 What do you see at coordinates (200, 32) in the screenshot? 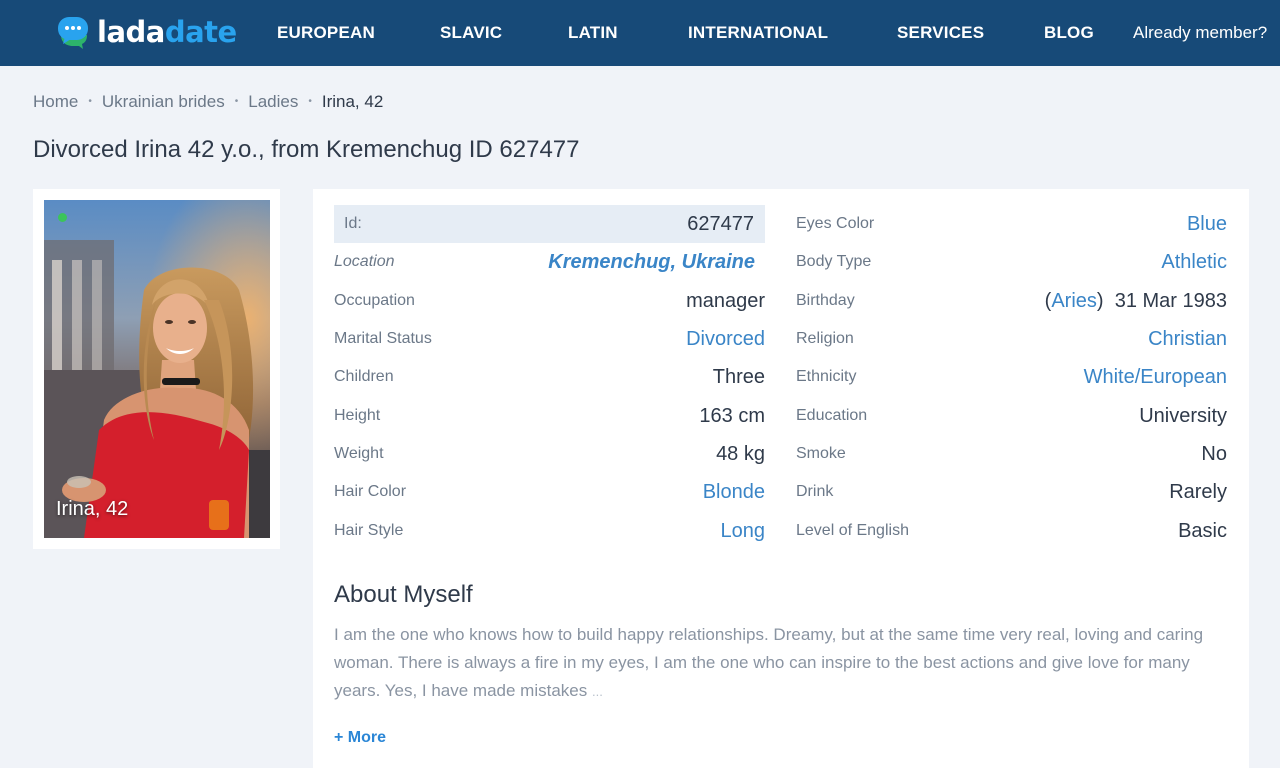
I see `logo-text-part2: date` at bounding box center [200, 32].